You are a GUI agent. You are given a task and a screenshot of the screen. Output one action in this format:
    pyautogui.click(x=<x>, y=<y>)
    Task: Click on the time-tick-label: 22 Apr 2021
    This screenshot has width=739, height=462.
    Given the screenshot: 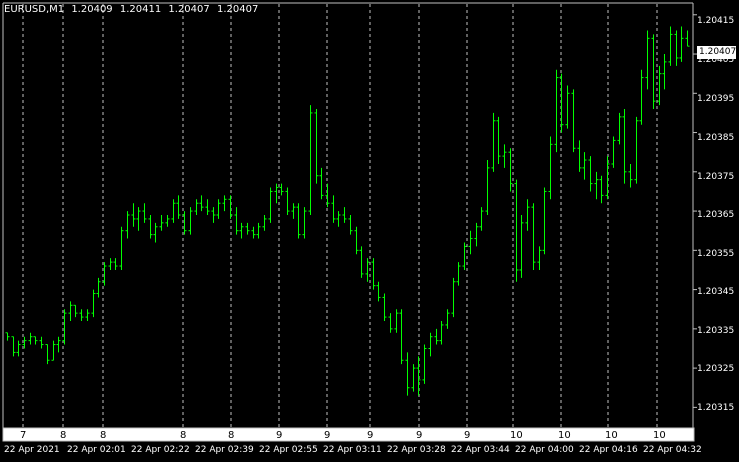 What is the action you would take?
    pyautogui.click(x=32, y=450)
    